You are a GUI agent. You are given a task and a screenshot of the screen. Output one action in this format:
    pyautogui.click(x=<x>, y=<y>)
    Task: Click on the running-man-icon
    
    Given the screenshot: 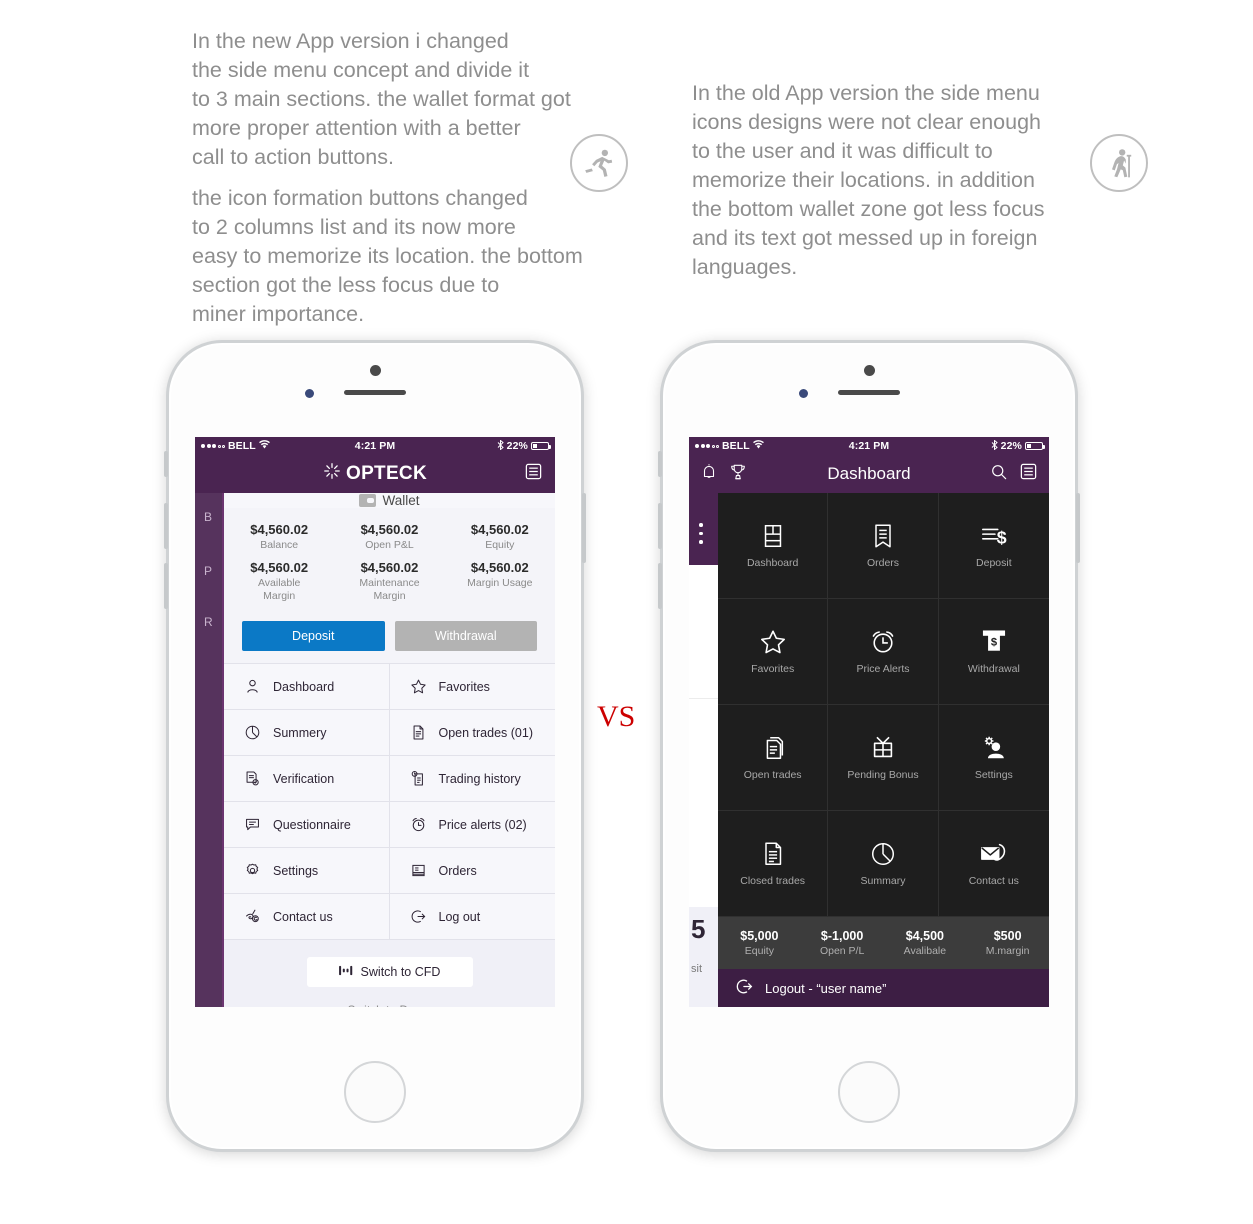 What is the action you would take?
    pyautogui.click(x=599, y=163)
    